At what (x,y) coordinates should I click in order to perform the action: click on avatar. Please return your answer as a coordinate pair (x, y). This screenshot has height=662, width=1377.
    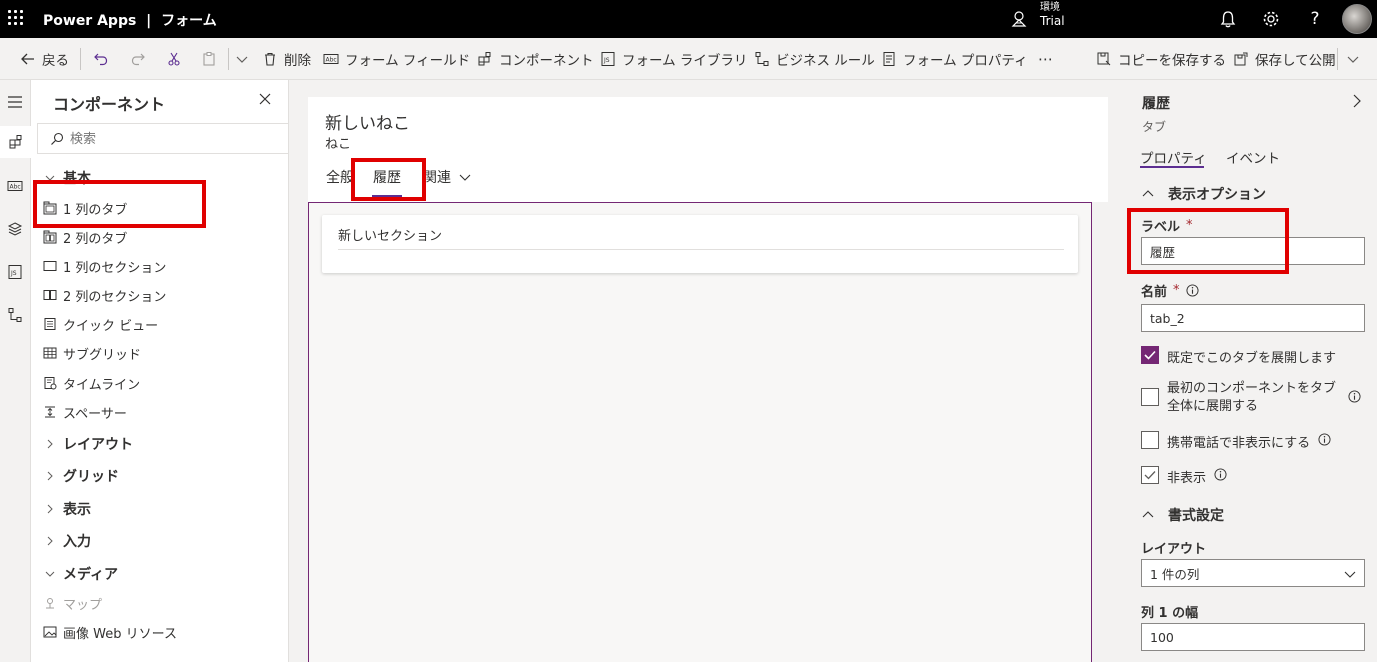
    Looking at the image, I should click on (1357, 19).